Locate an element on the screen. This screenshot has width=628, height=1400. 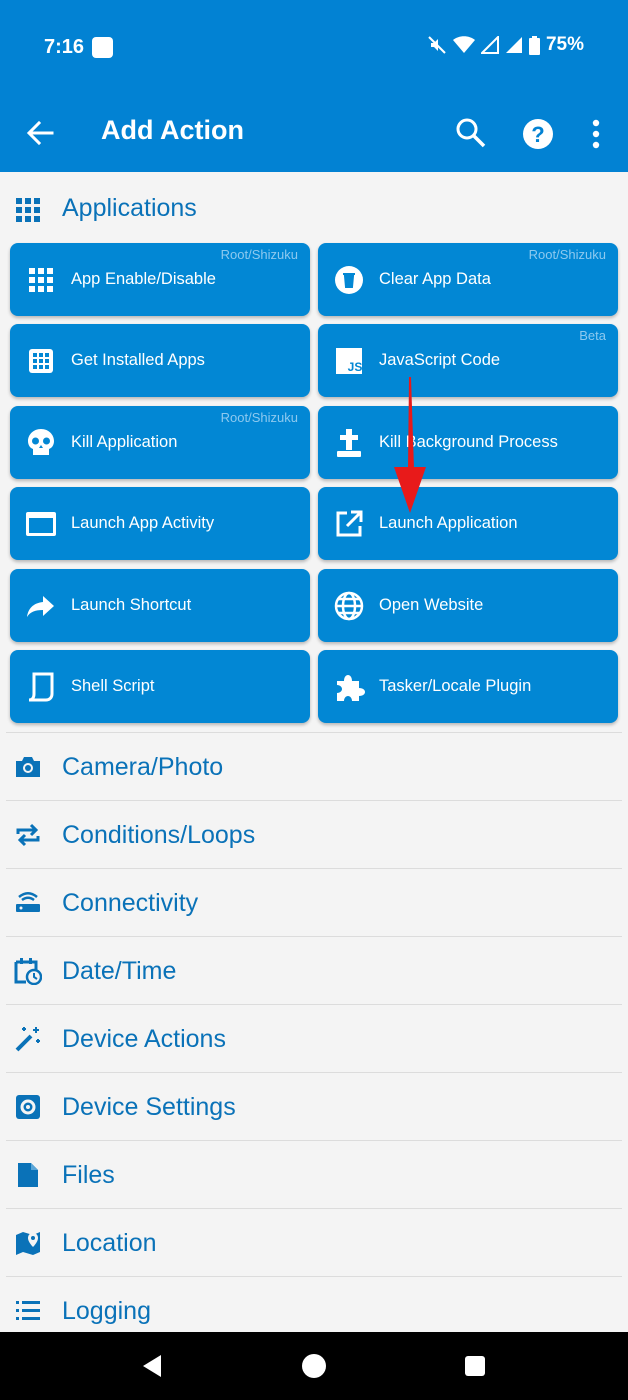
tile-kill-application: Kill Application Root/Shizuku is located at coordinates (160, 442).